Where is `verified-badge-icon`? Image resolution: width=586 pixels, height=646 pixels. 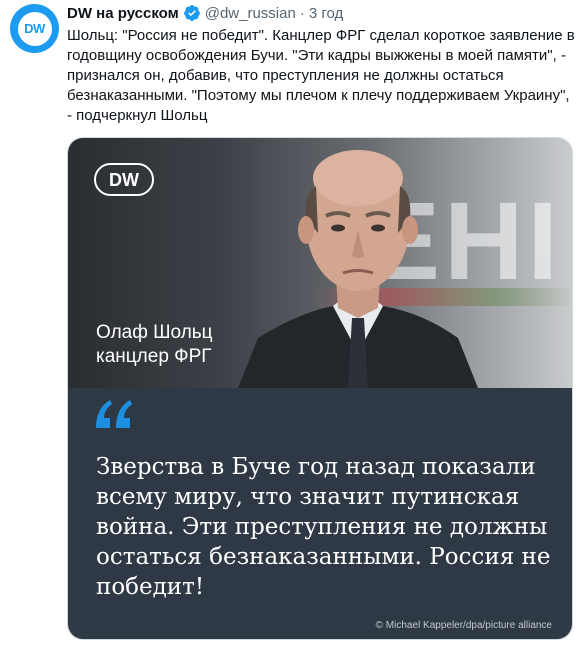 verified-badge-icon is located at coordinates (191, 13).